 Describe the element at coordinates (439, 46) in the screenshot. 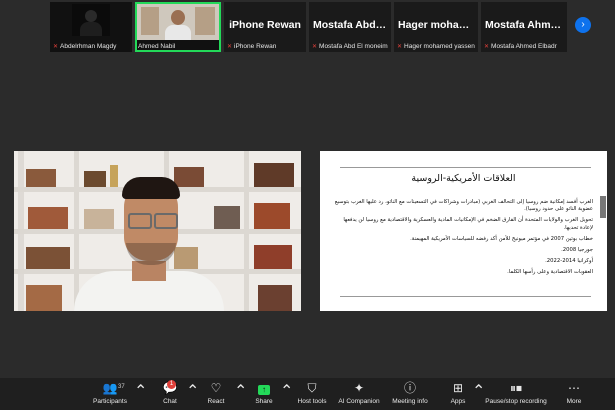

I see `participant-name: Hager mohamed yassen` at that location.